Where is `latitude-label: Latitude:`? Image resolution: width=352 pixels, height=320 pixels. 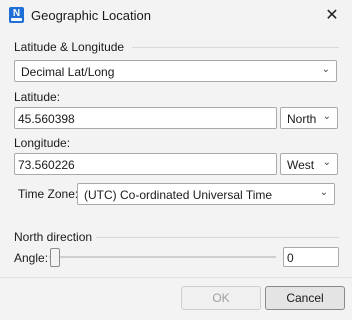 latitude-label: Latitude: is located at coordinates (37, 97).